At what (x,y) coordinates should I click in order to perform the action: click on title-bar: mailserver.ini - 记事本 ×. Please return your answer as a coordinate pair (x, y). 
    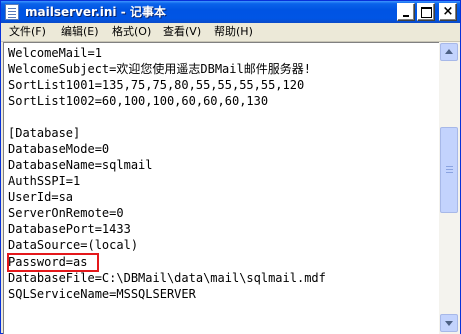
    Looking at the image, I should click on (230, 12).